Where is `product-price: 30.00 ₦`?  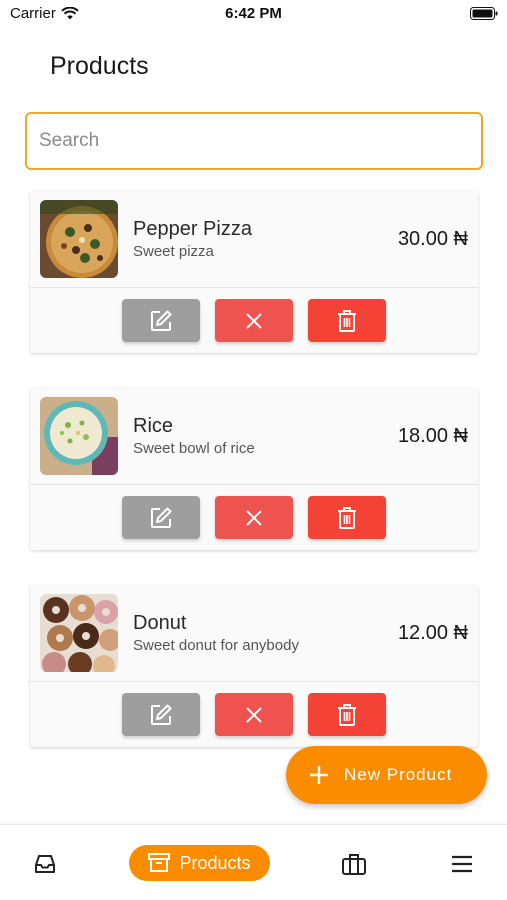 product-price: 30.00 ₦ is located at coordinates (432, 239).